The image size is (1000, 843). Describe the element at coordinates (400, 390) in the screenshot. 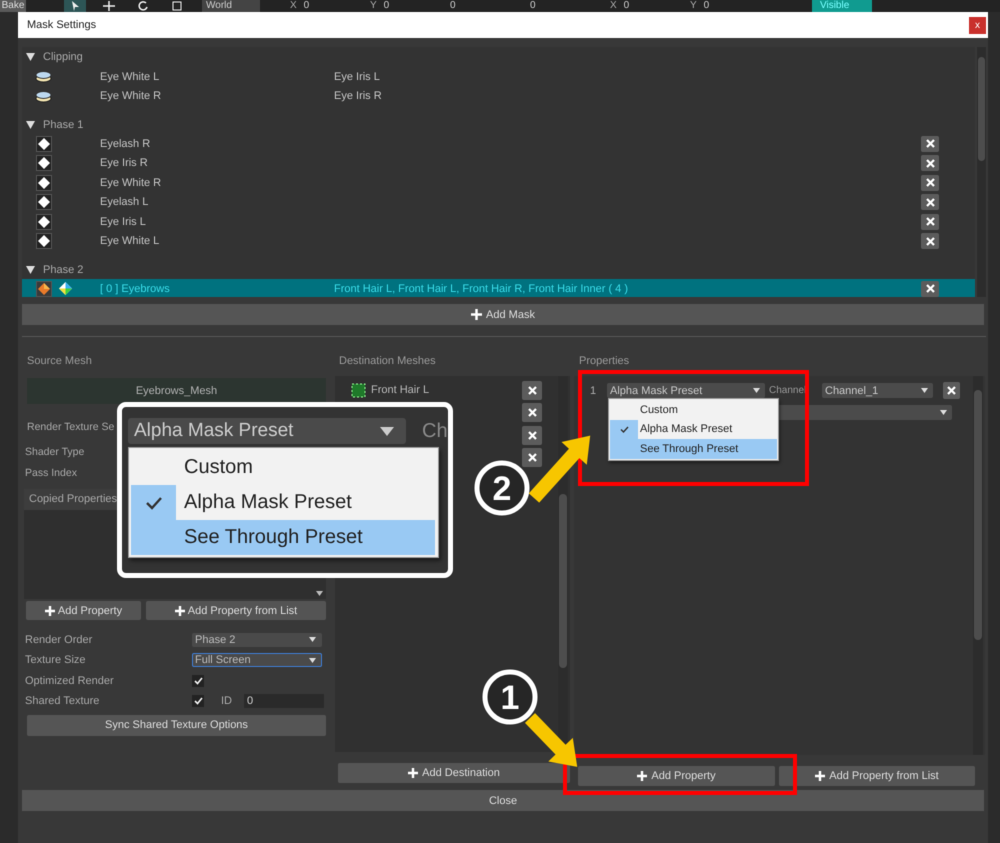

I see `destination-name: Front Hair L` at that location.